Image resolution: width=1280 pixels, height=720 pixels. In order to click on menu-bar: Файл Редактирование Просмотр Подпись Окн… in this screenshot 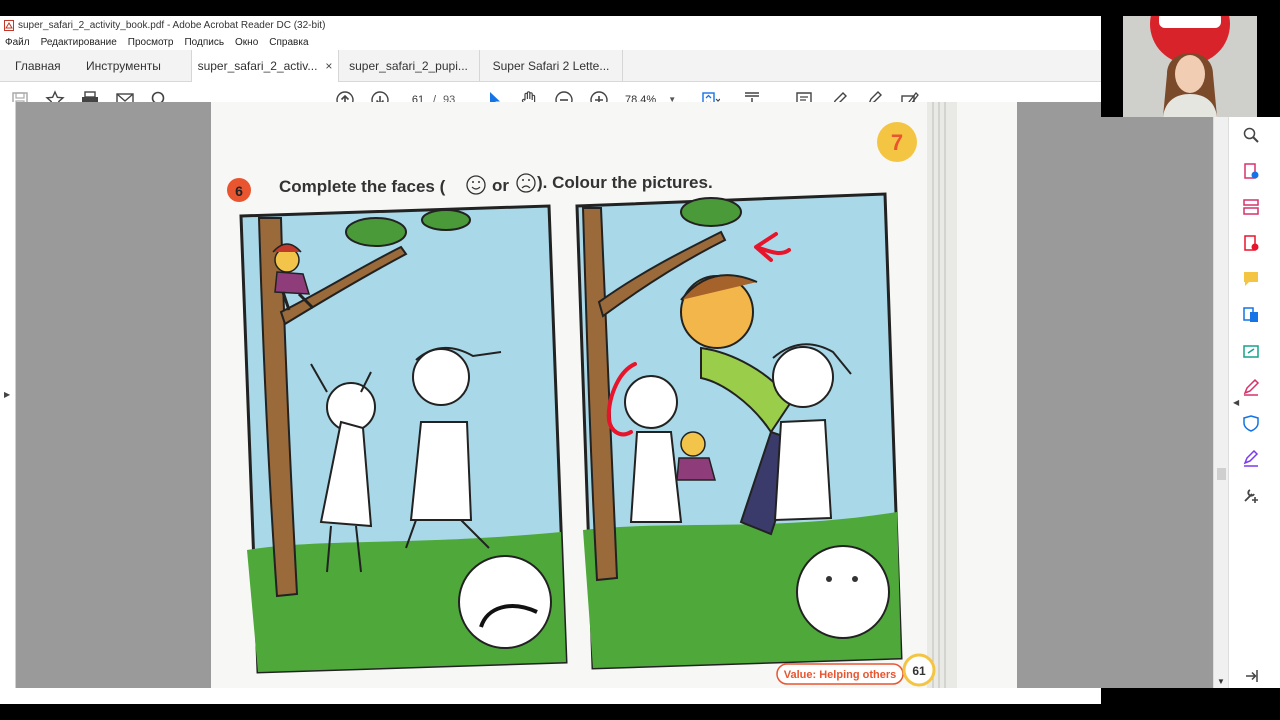, I will do `click(550, 42)`.